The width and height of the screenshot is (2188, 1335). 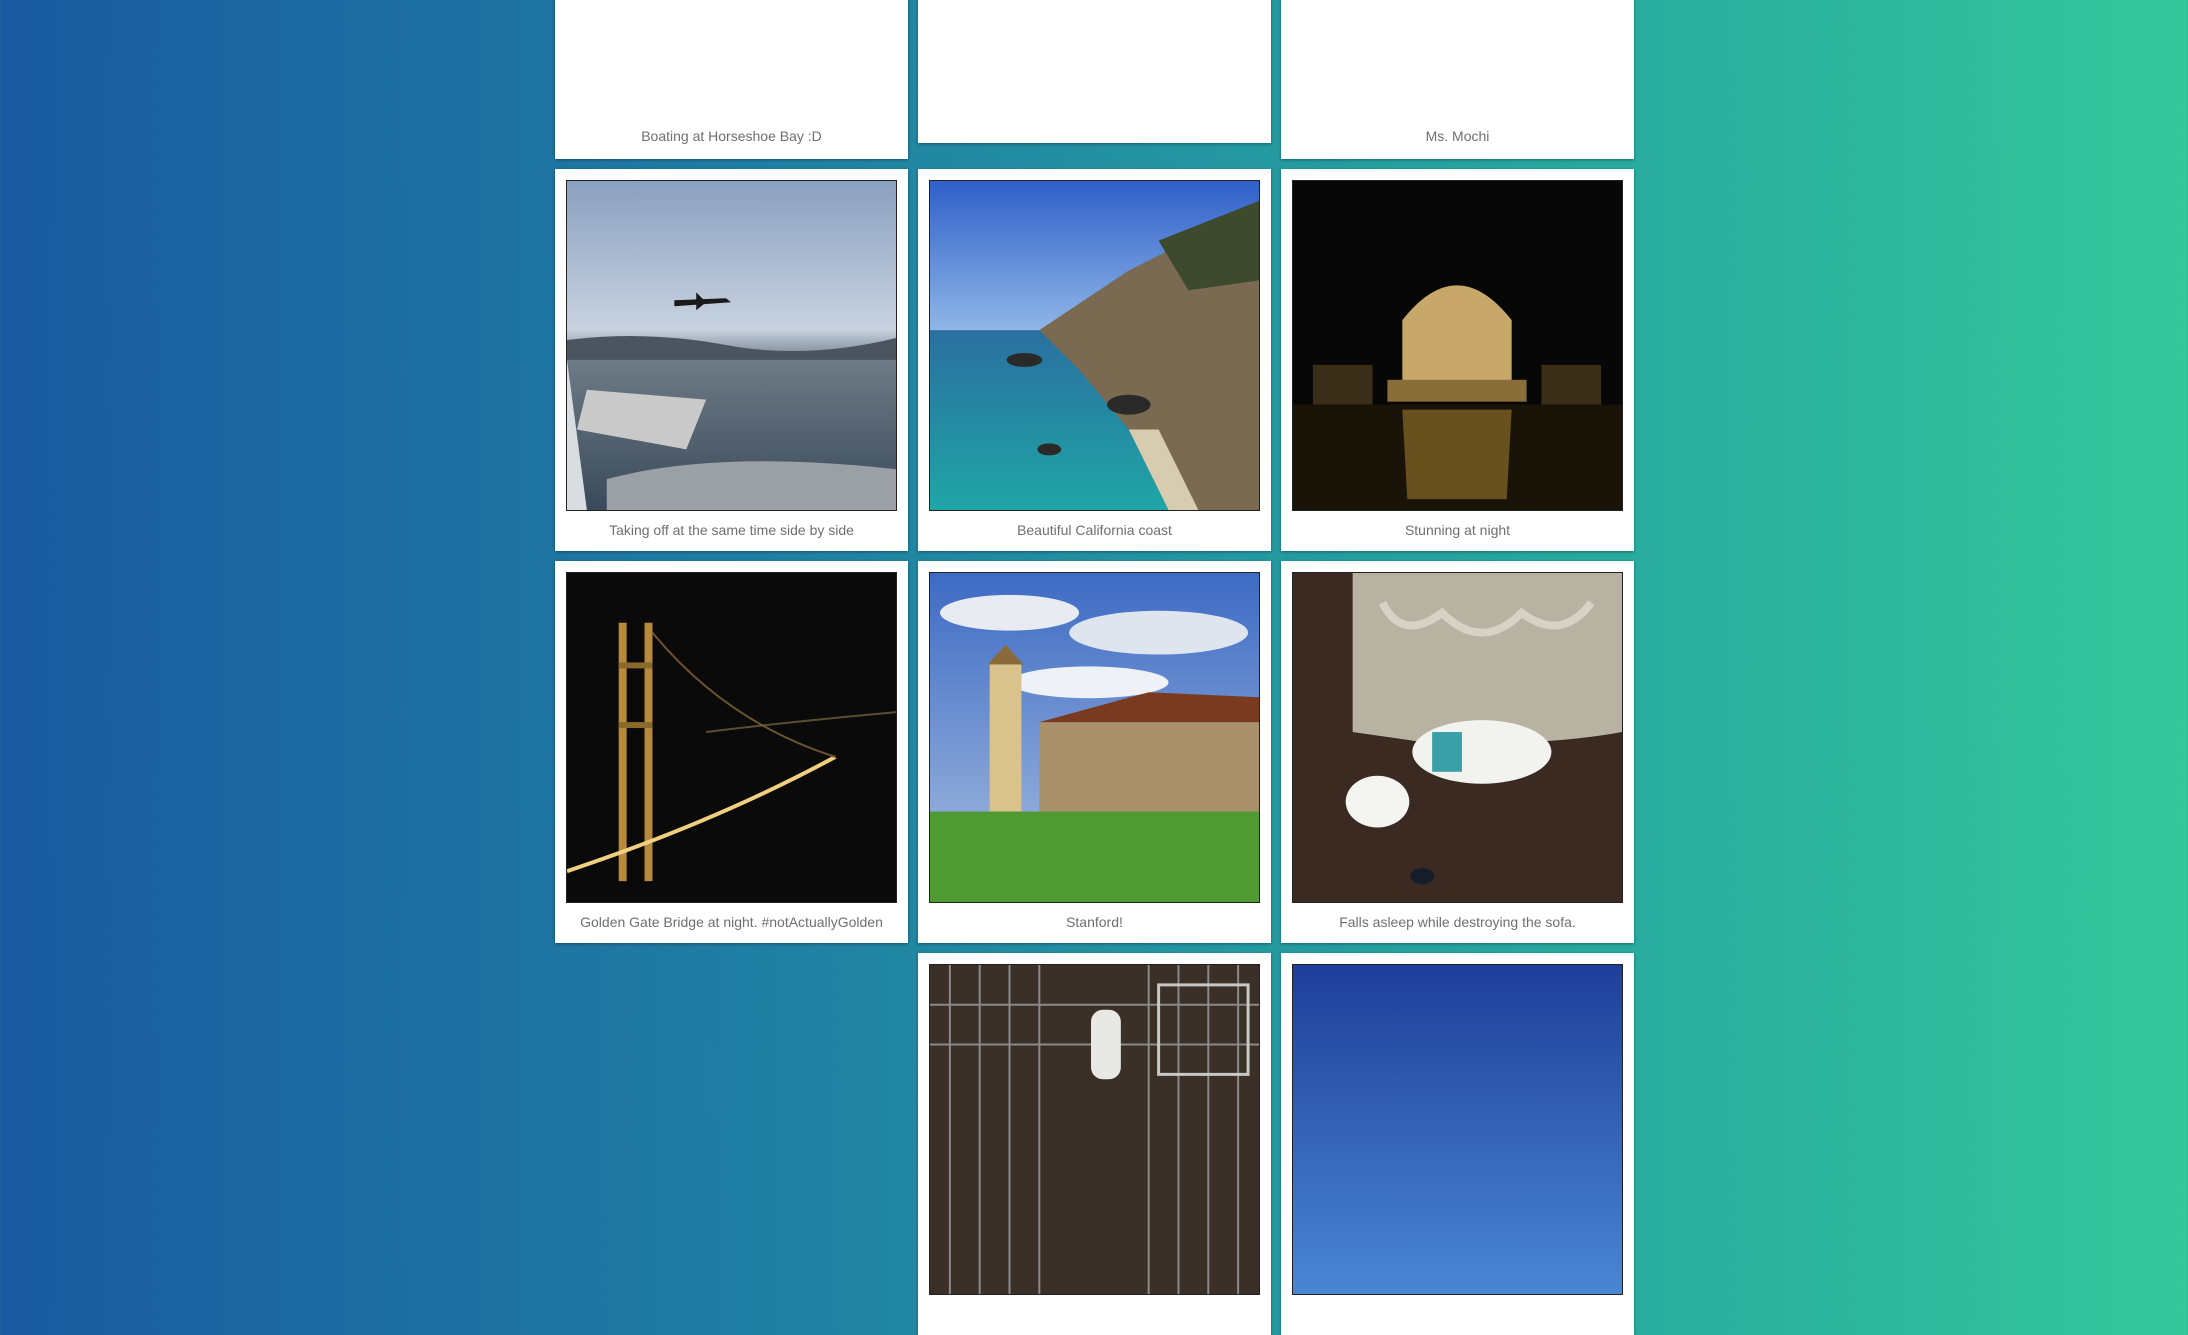 I want to click on photo-caption: Stanford!, so click(x=1094, y=922).